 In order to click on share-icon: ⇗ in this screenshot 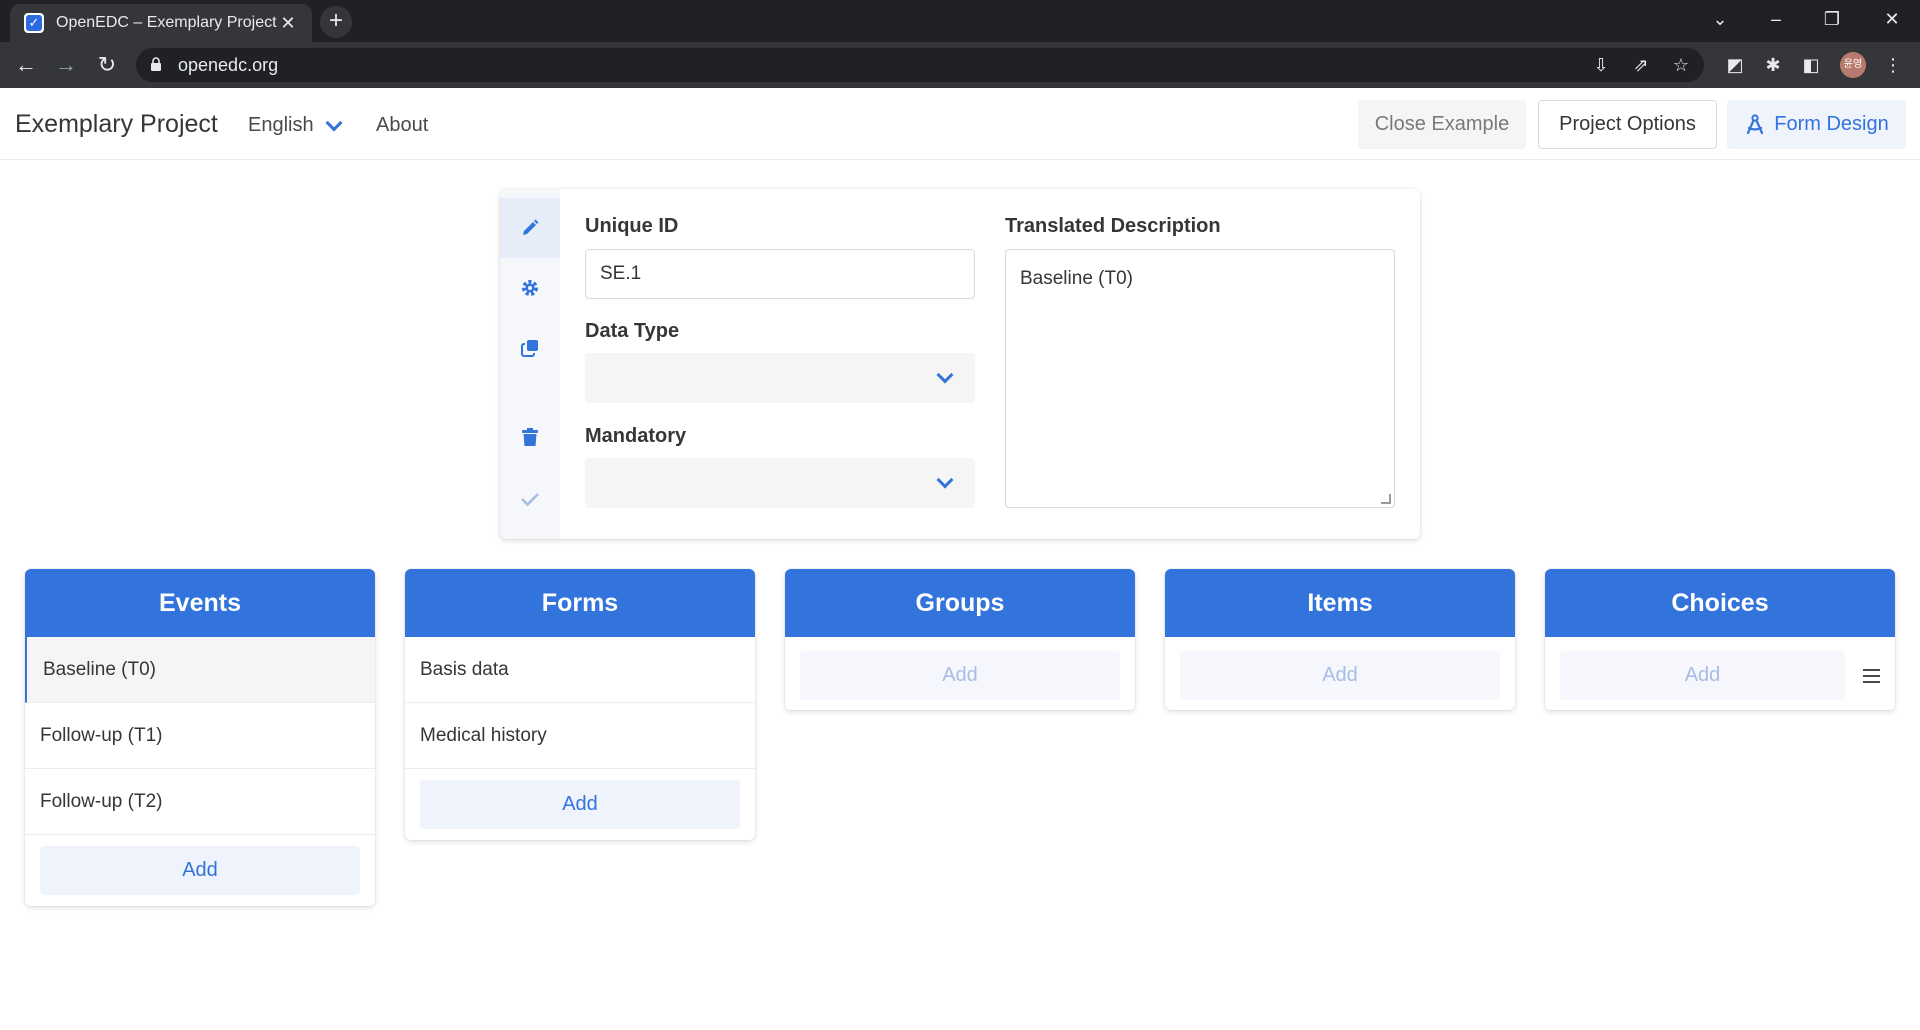, I will do `click(1641, 65)`.